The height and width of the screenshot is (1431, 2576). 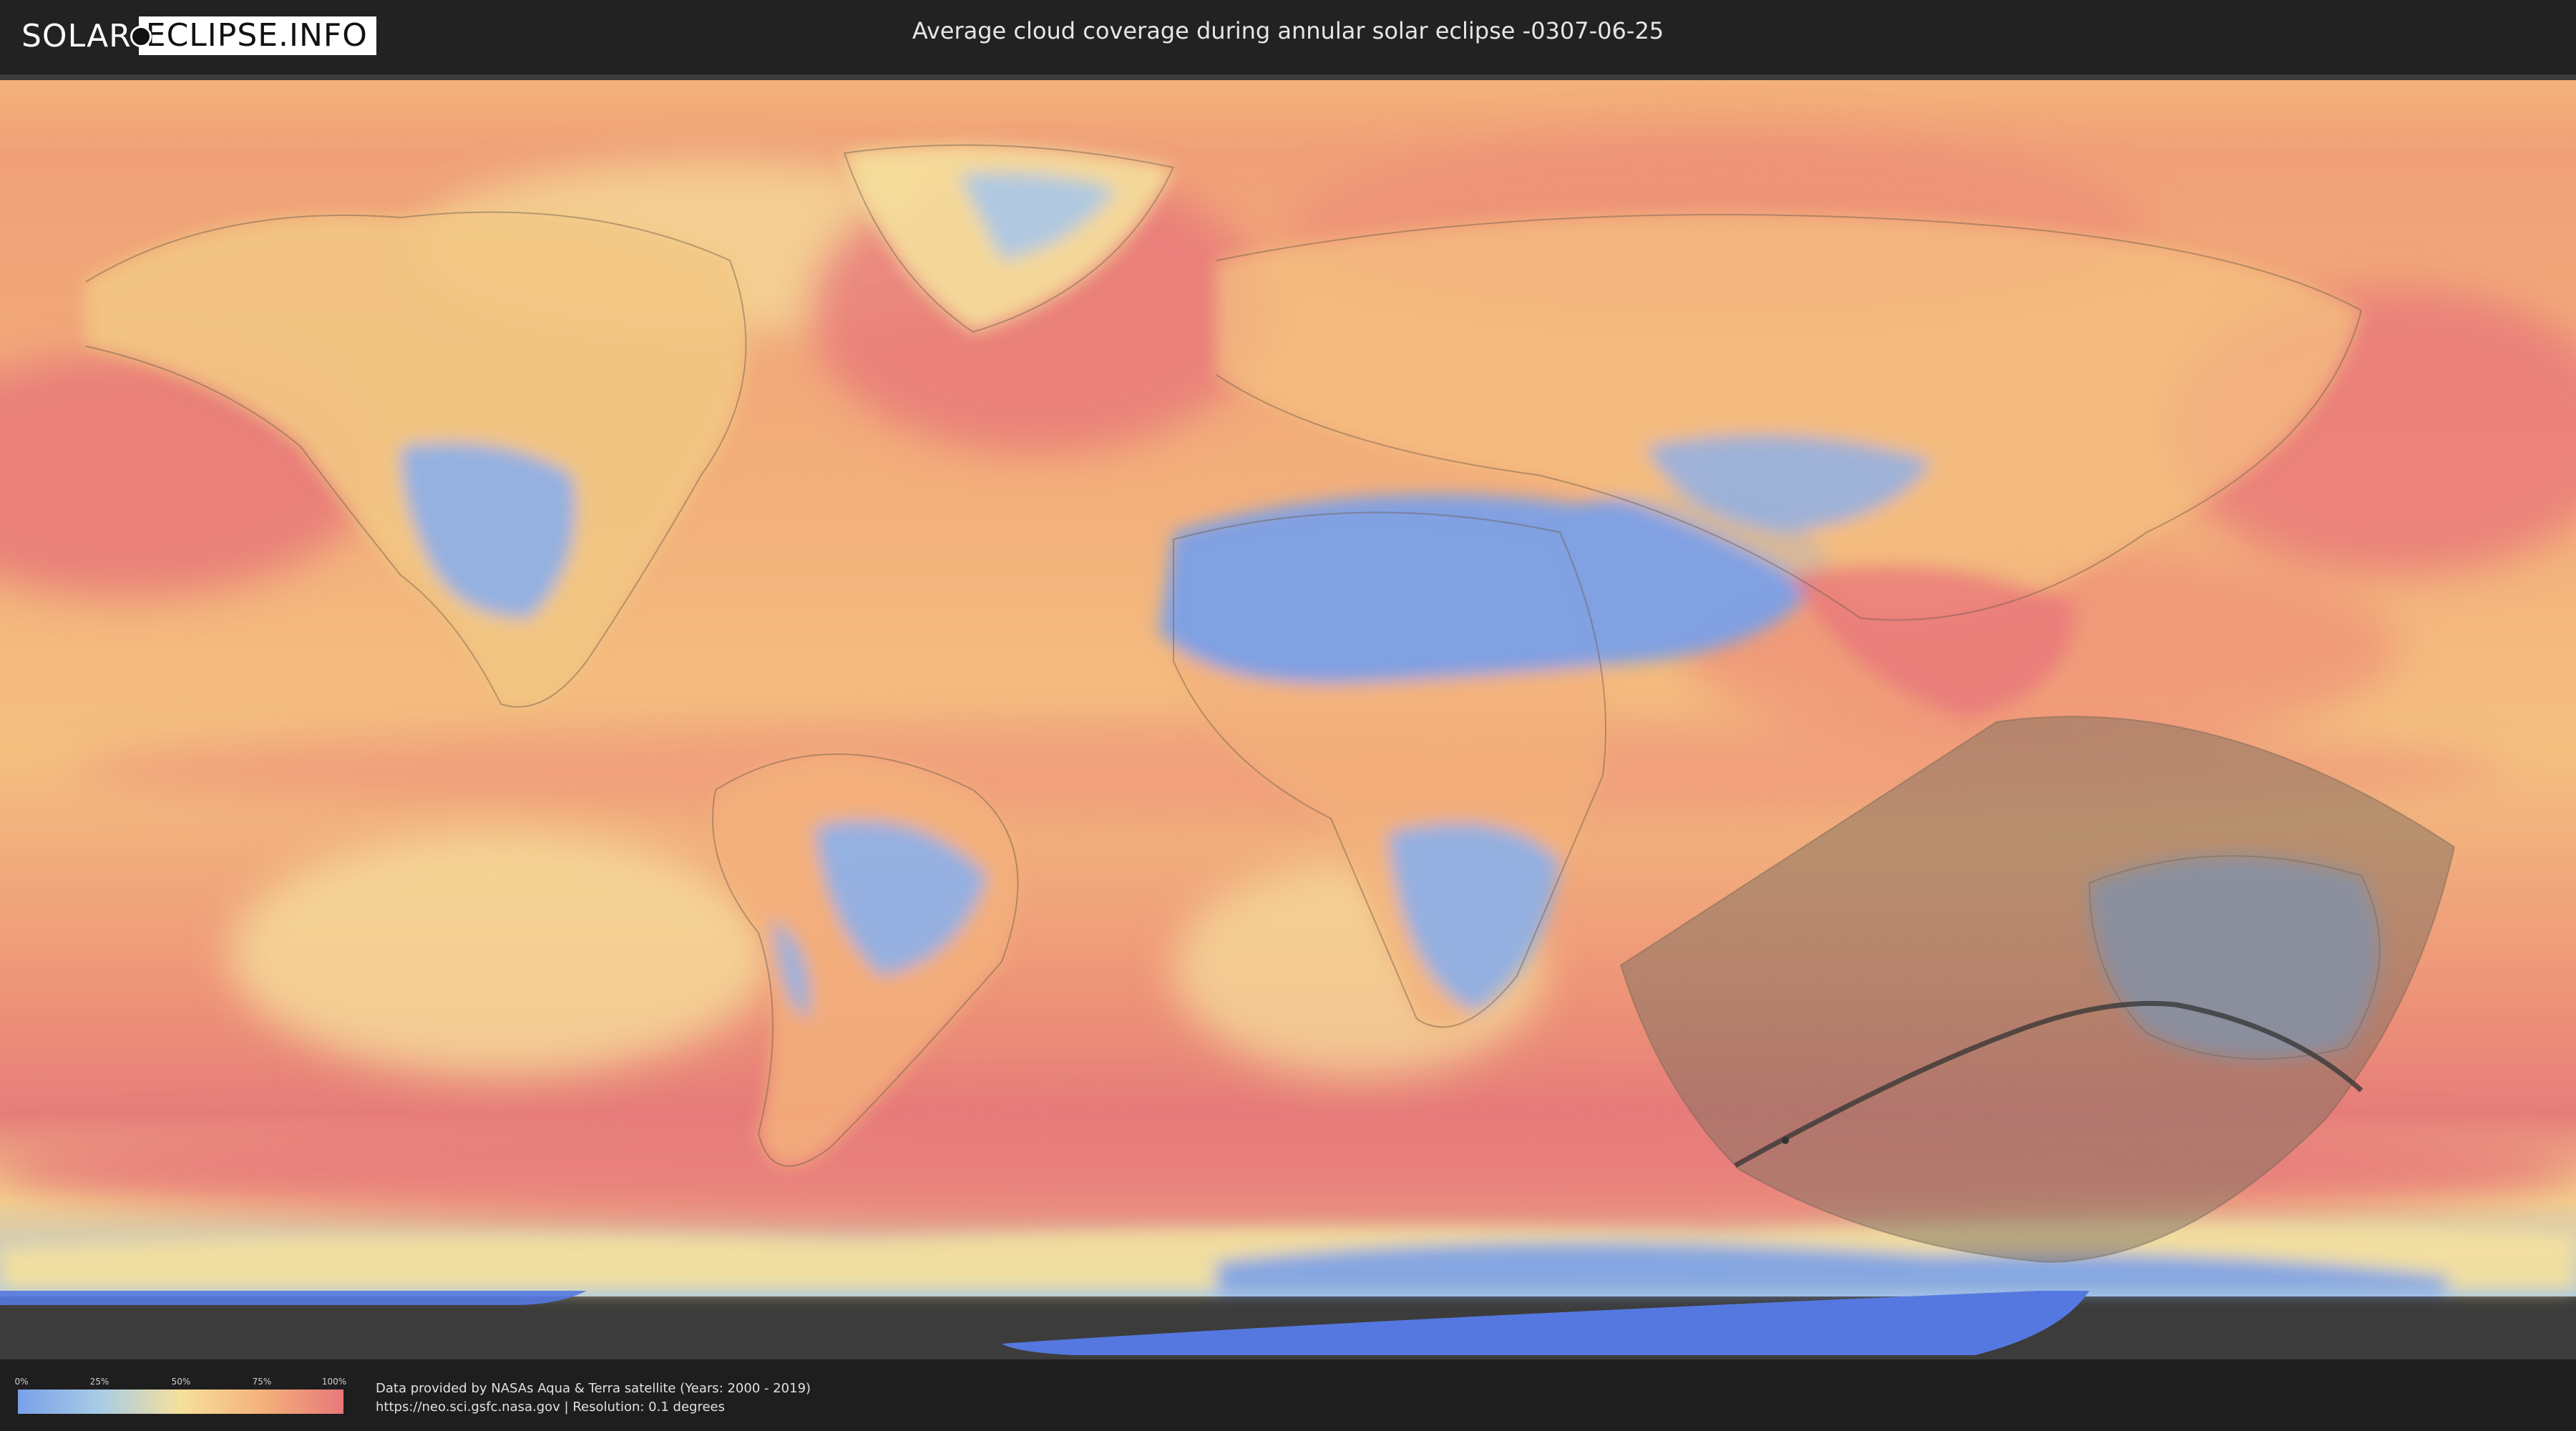 I want to click on legend-tick-50: 50%, so click(x=181, y=1382).